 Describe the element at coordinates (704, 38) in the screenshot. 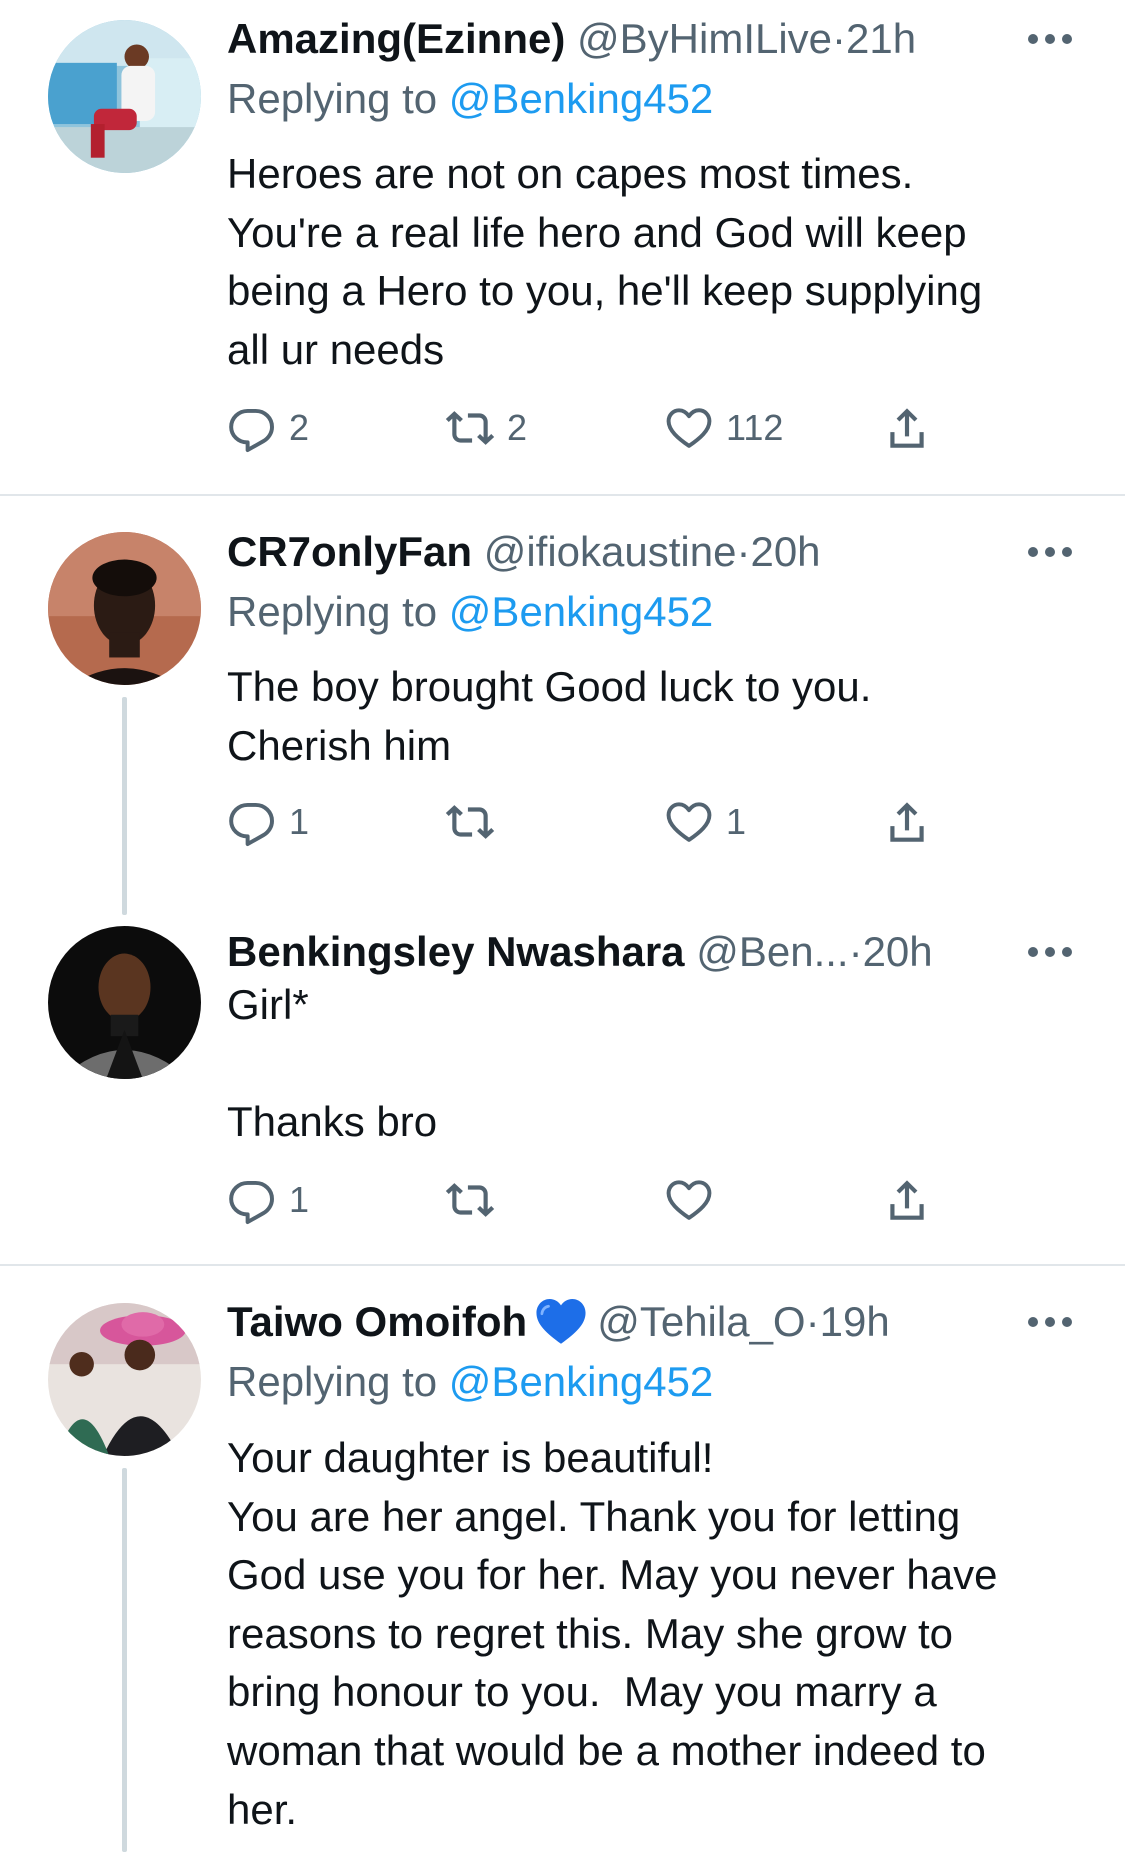

I see `username: @ByHimILive` at that location.